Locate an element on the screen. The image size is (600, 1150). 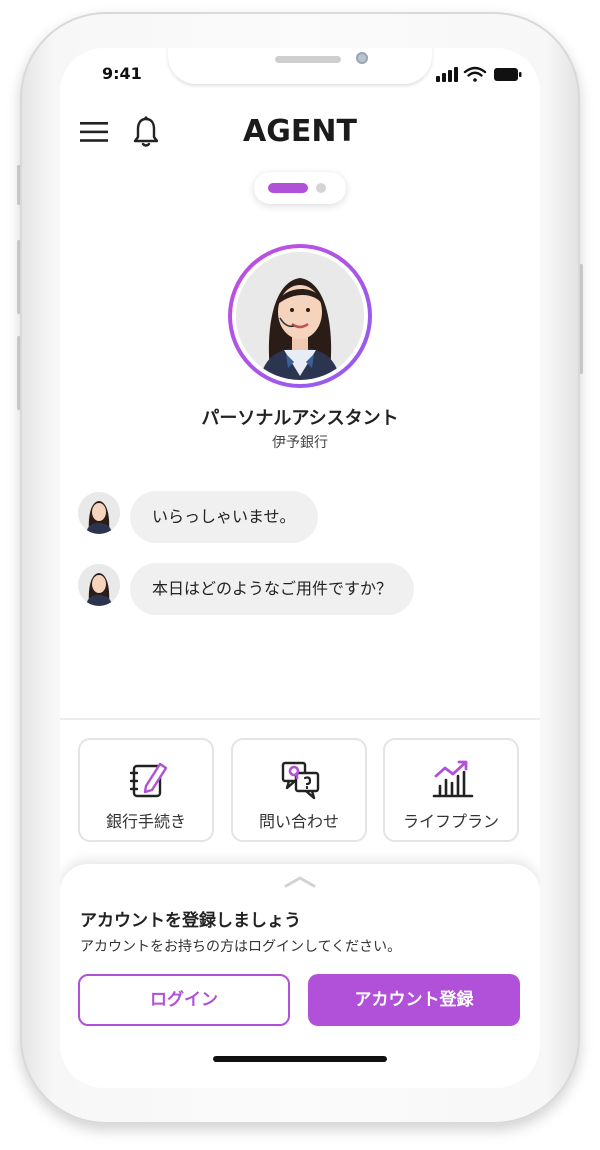
growth-chart-icon is located at coordinates (453, 779).